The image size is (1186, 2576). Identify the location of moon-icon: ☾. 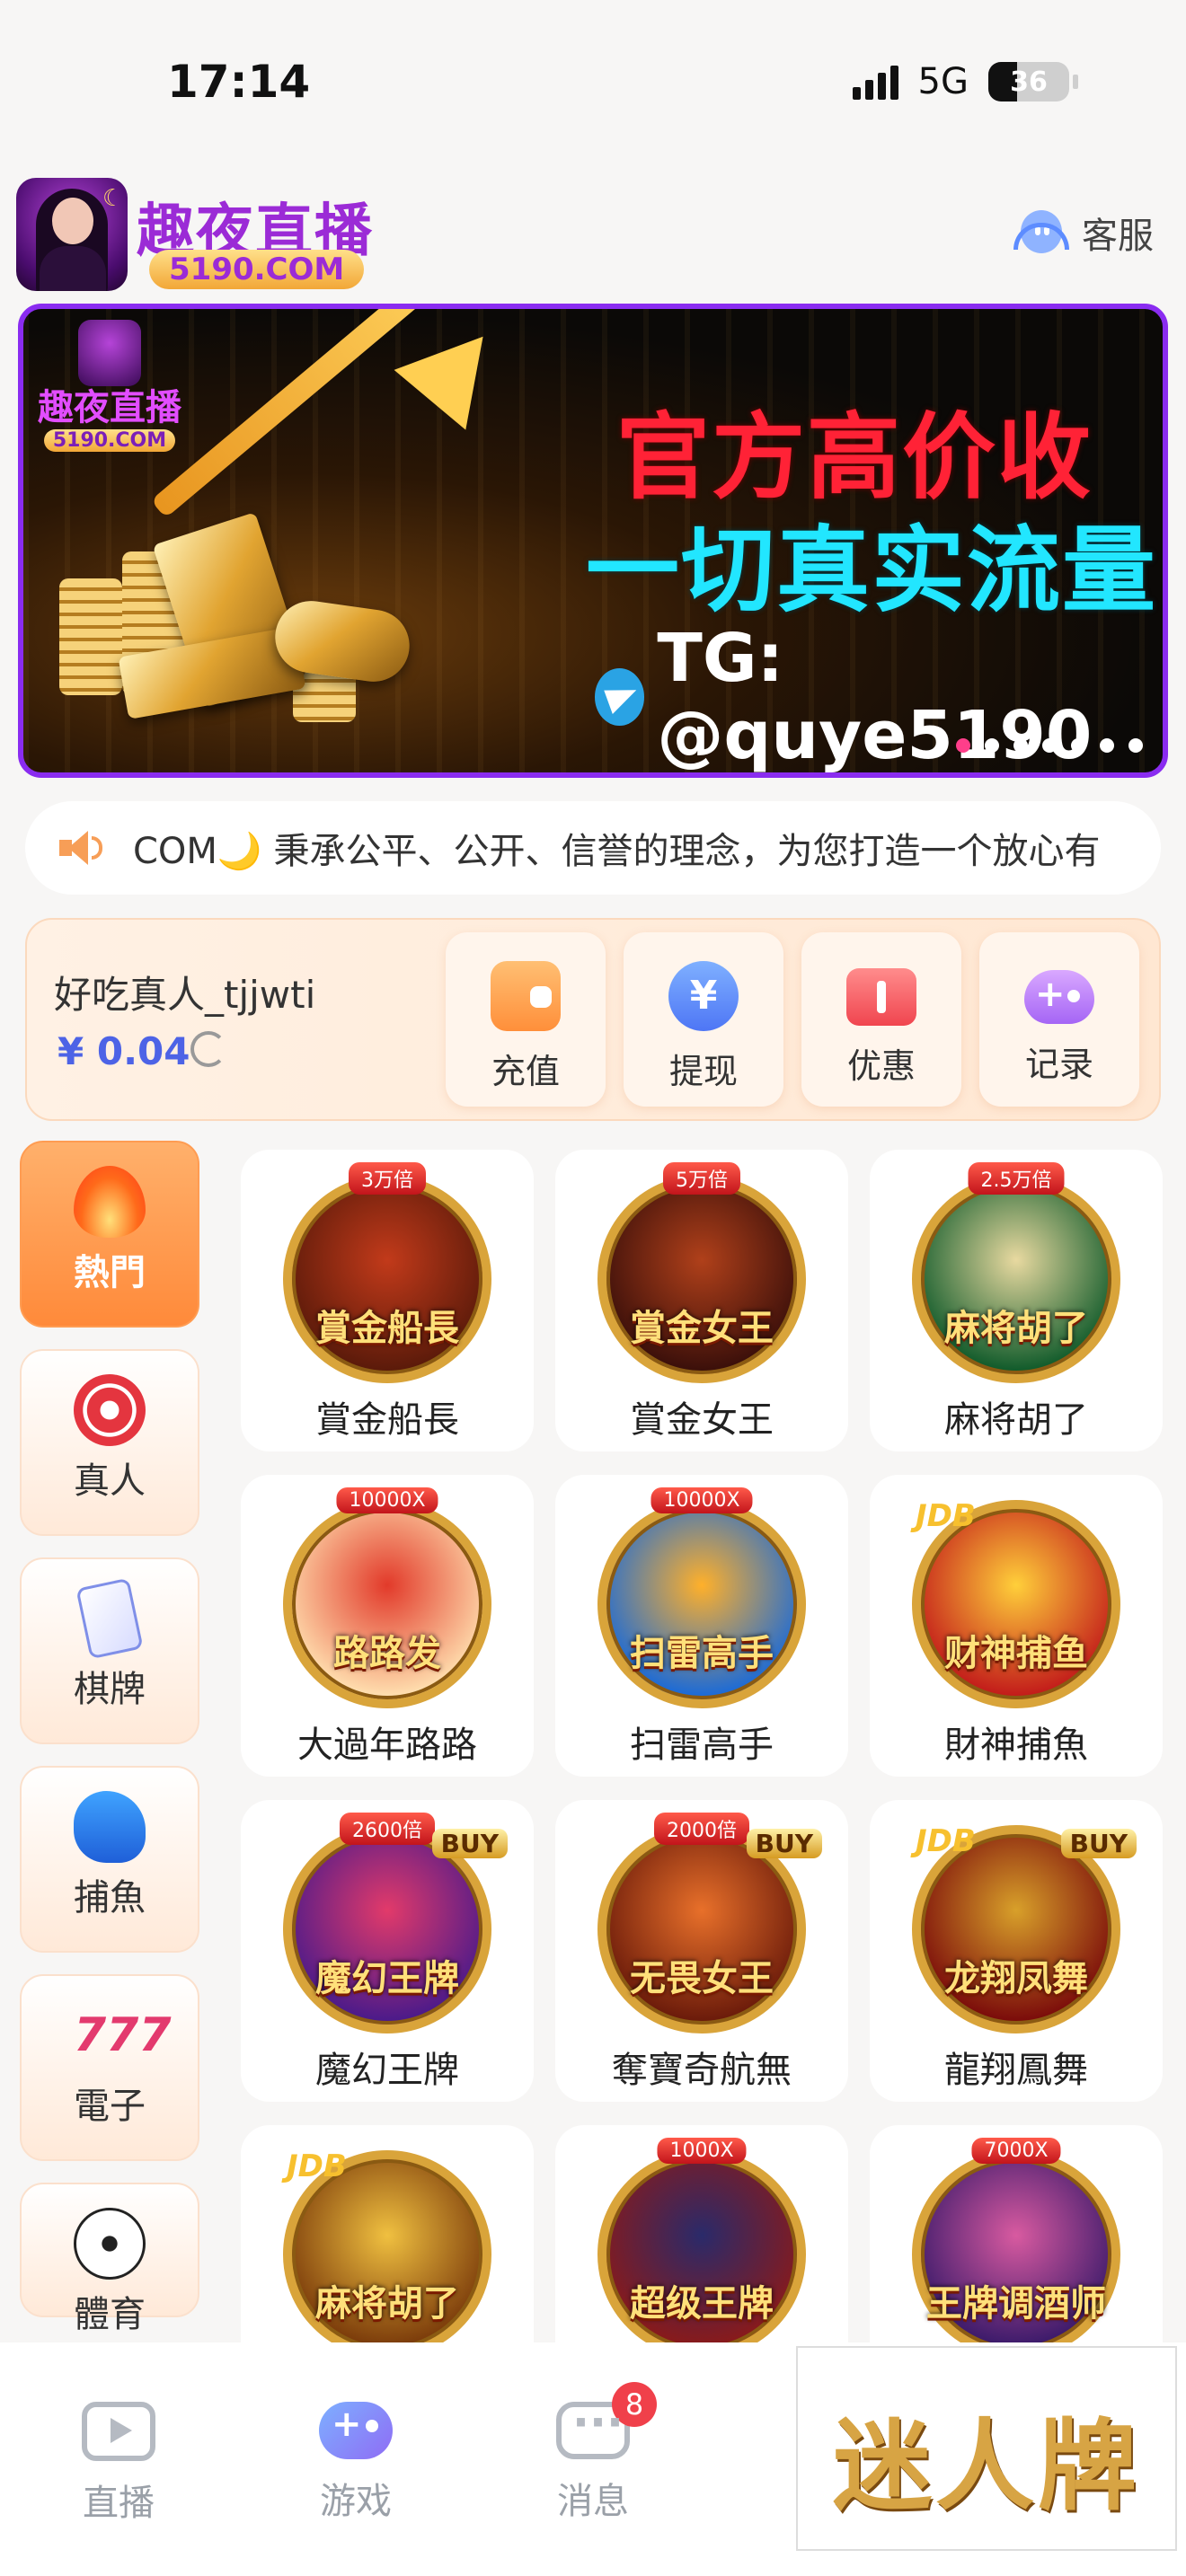
(113, 198).